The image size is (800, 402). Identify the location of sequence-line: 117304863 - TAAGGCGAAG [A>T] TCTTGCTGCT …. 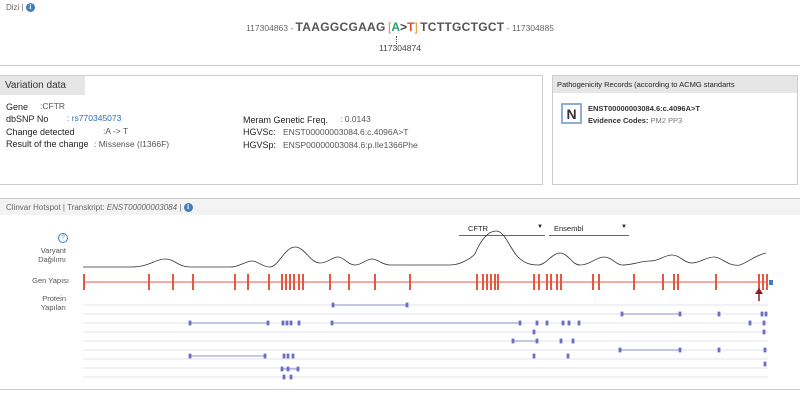
(400, 27).